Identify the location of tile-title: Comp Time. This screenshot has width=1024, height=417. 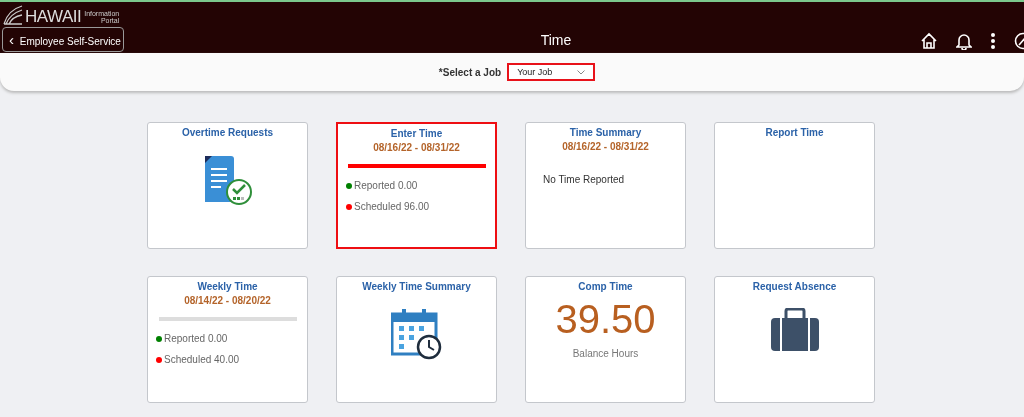
(605, 287).